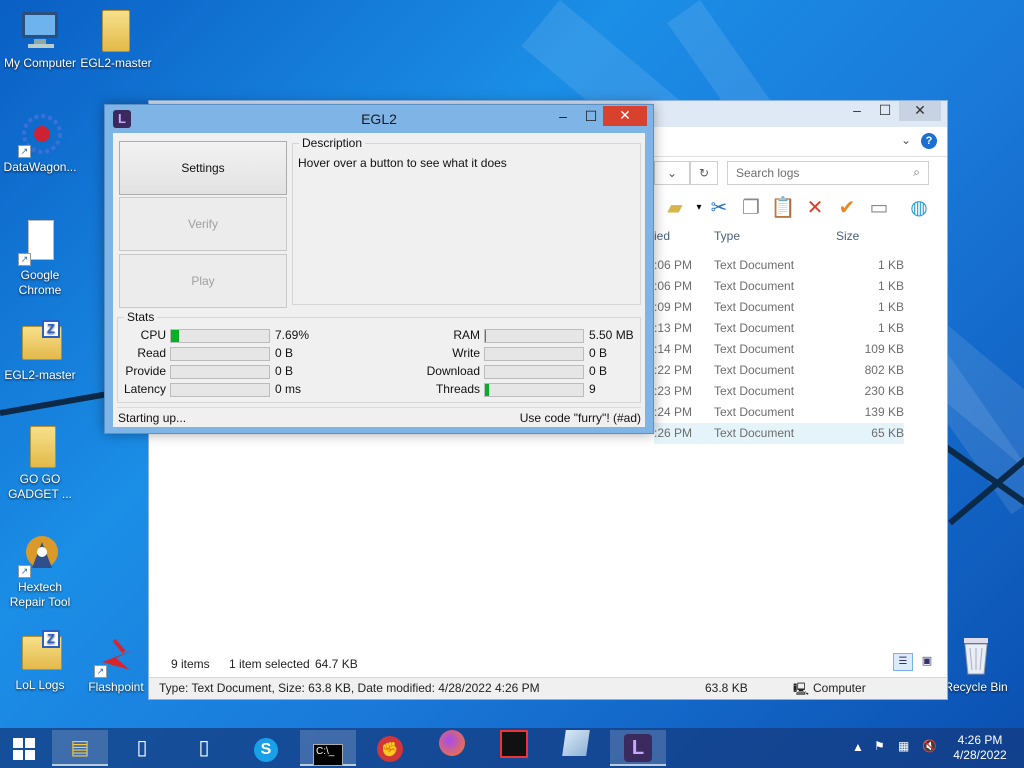 This screenshot has height=768, width=1024. Describe the element at coordinates (40, 282) in the screenshot. I see `desktop-icon-label: Google Chrome` at that location.